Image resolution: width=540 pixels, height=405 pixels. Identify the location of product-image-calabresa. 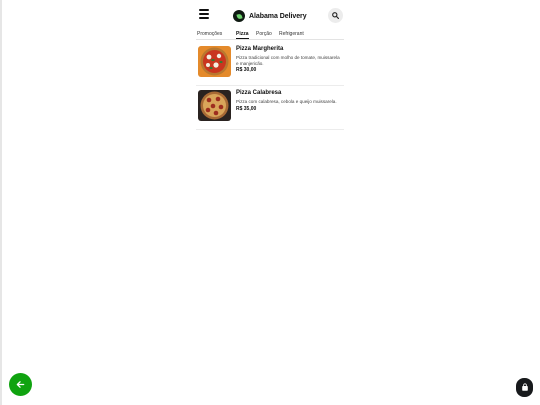
(214, 105).